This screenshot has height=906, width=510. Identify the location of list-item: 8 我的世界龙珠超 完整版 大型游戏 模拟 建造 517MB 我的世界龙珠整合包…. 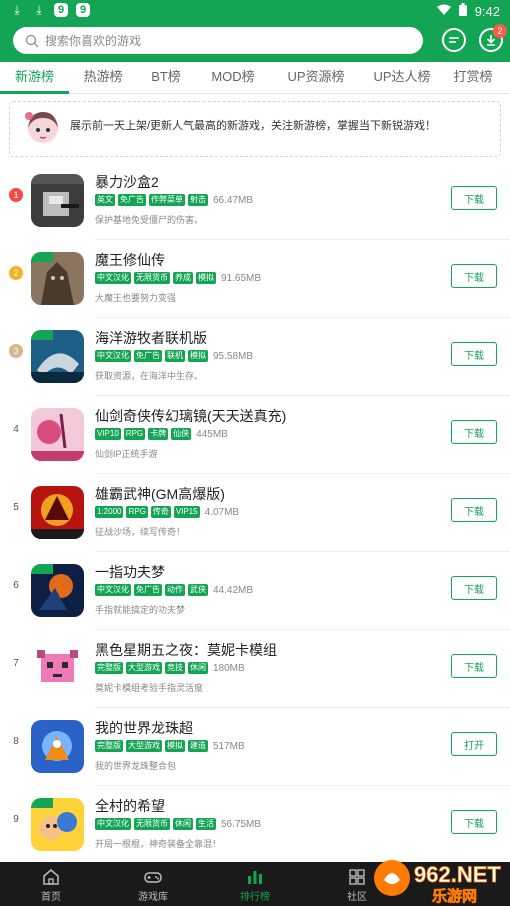
(255, 747).